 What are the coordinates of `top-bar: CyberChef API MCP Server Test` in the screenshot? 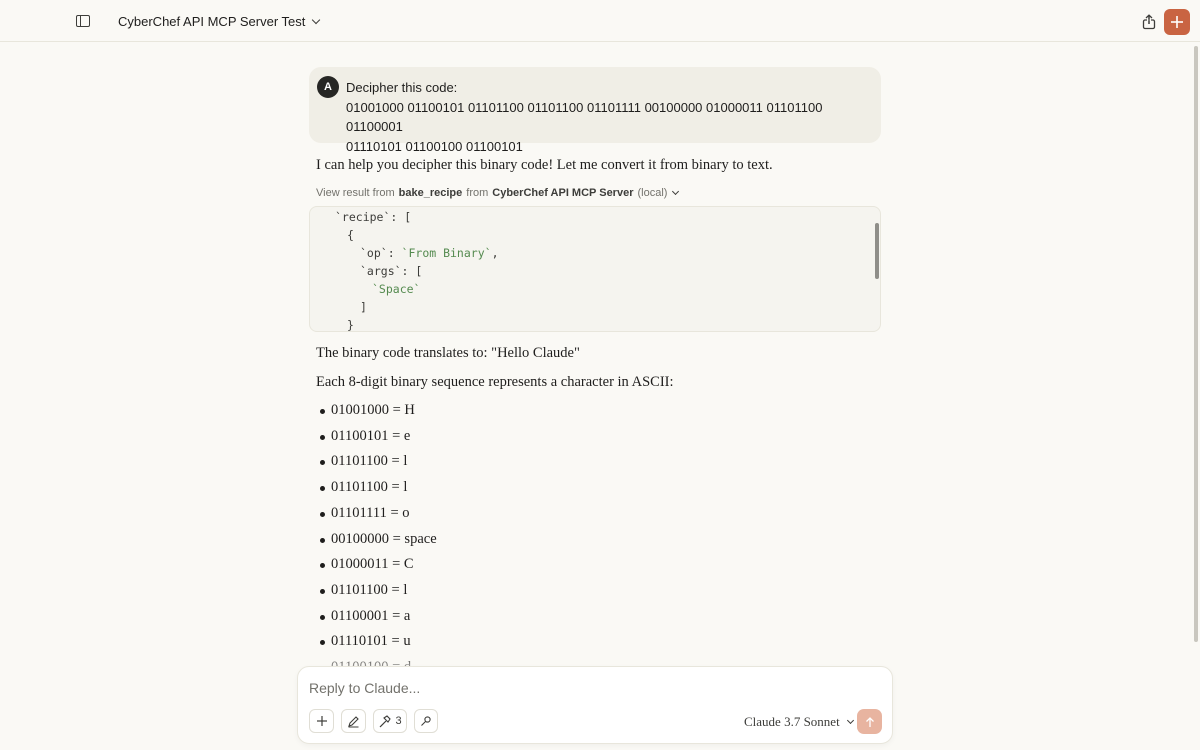 It's located at (600, 21).